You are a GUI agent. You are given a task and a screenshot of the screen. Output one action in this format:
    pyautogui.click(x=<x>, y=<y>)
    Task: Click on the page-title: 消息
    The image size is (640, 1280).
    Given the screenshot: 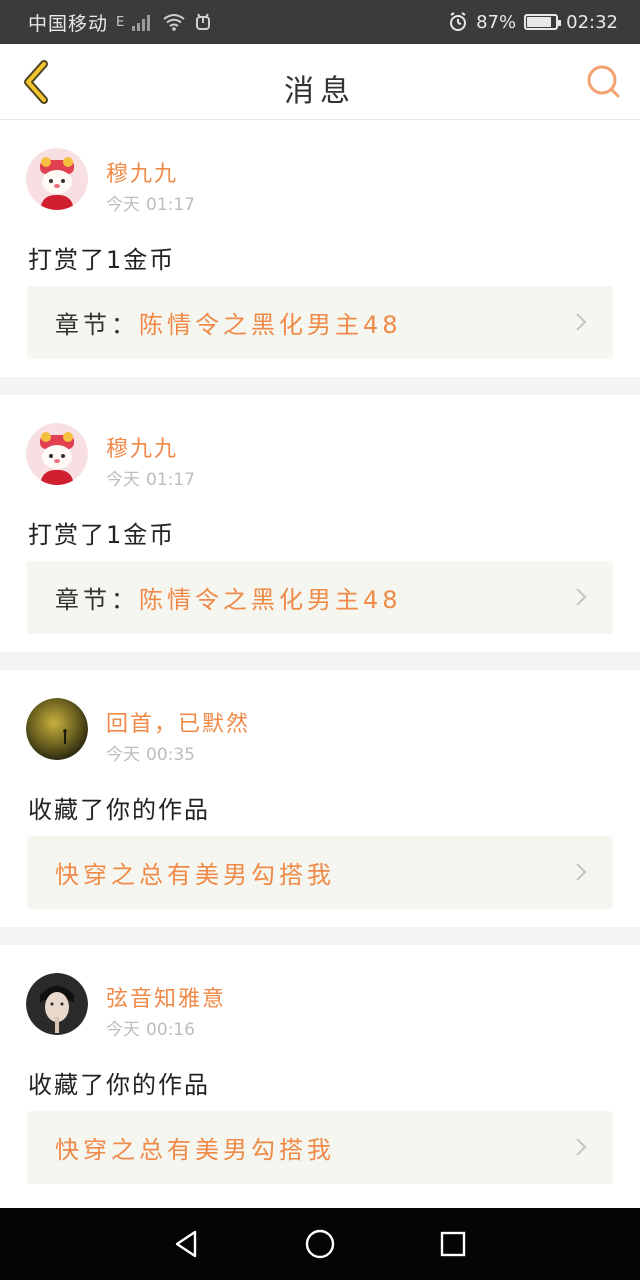 What is the action you would take?
    pyautogui.click(x=320, y=91)
    